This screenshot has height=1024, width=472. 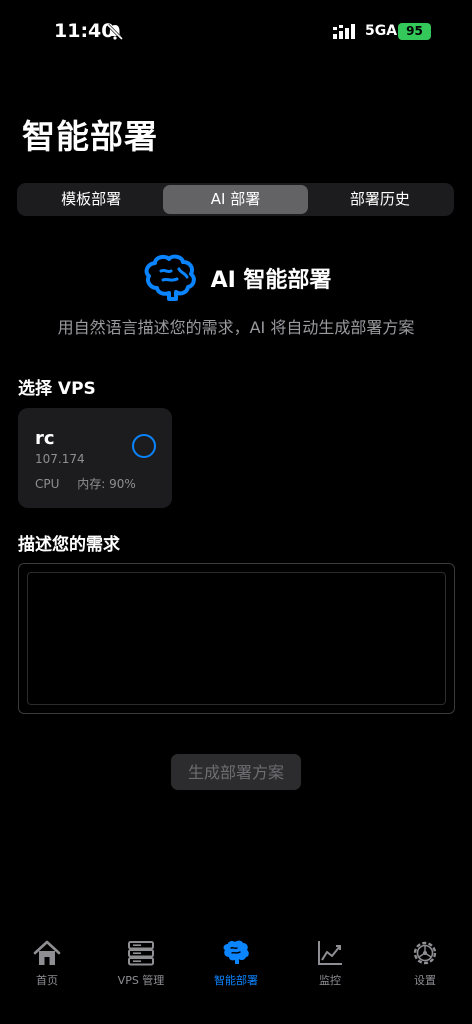 I want to click on status-bar: 11:40 5GA 95, so click(x=236, y=30).